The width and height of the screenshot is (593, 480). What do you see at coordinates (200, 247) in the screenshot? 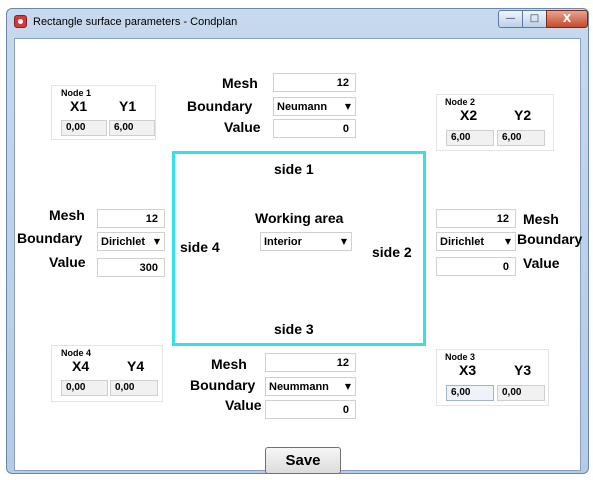
I see `side4-name-label: side 4` at bounding box center [200, 247].